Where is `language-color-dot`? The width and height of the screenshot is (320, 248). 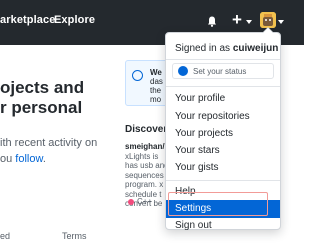 language-color-dot is located at coordinates (131, 201).